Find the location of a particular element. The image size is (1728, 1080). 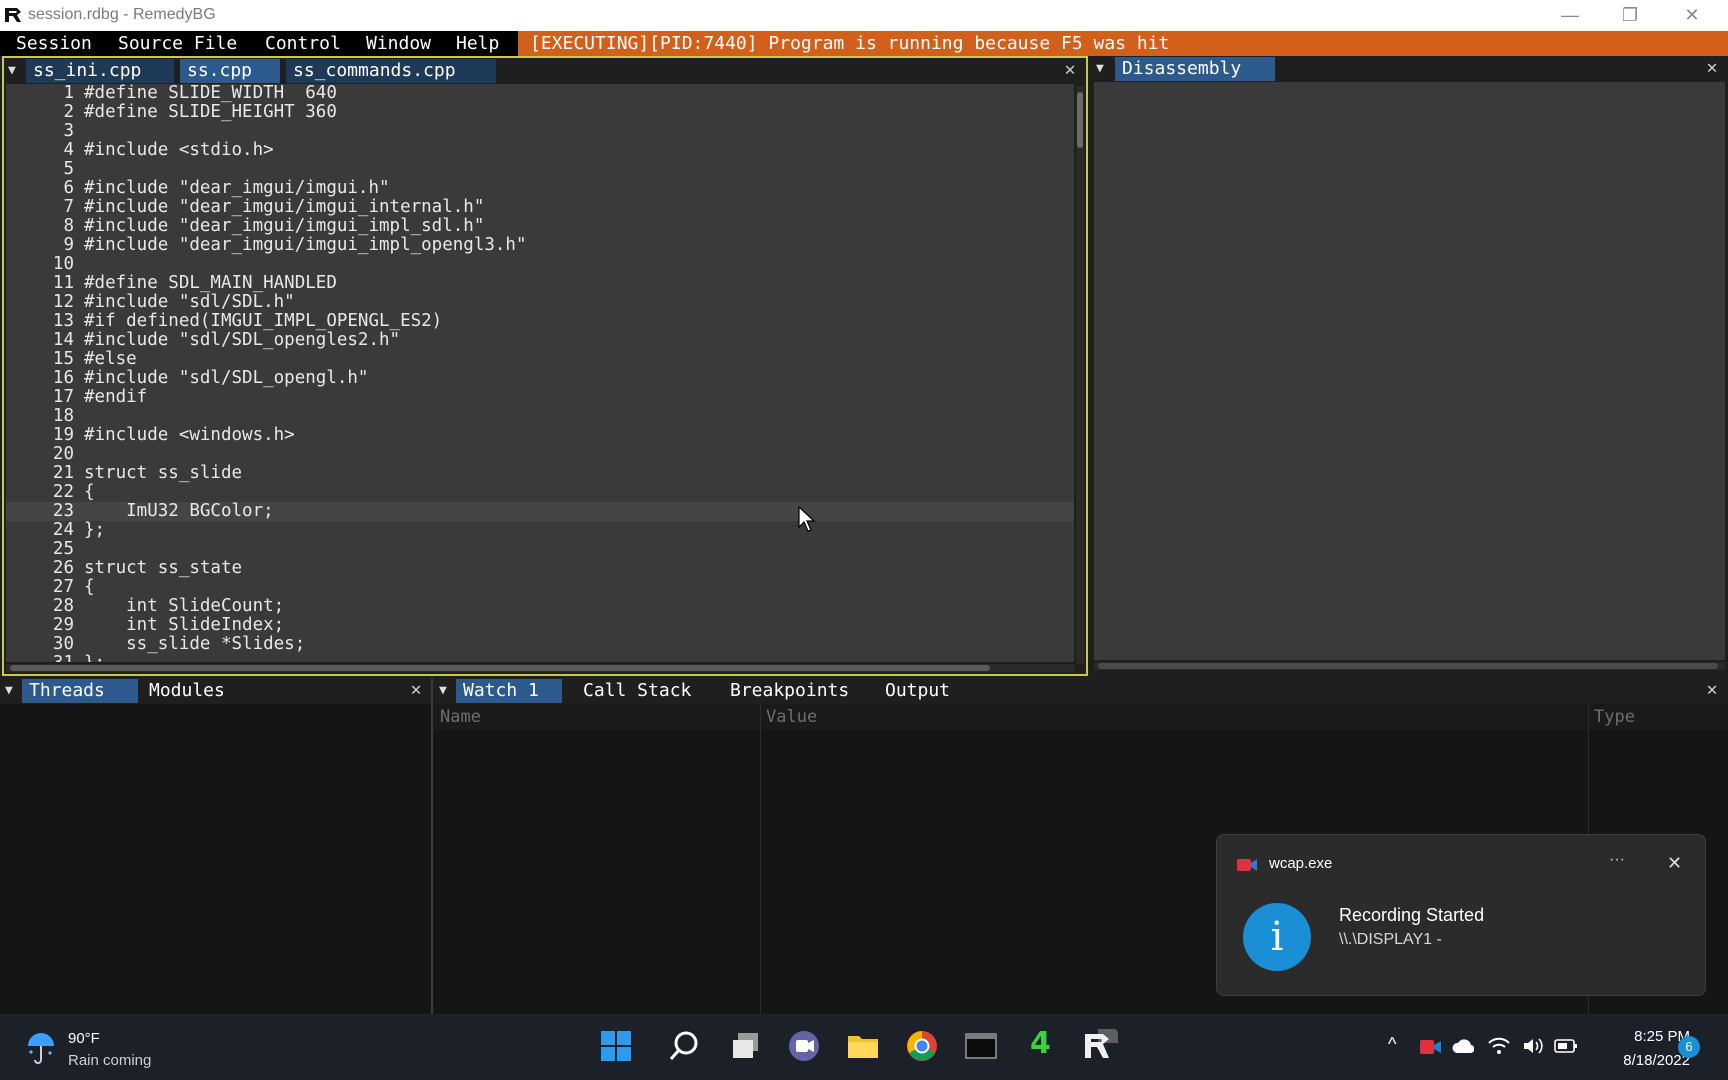

code-line: 15 #else is located at coordinates (540, 359).